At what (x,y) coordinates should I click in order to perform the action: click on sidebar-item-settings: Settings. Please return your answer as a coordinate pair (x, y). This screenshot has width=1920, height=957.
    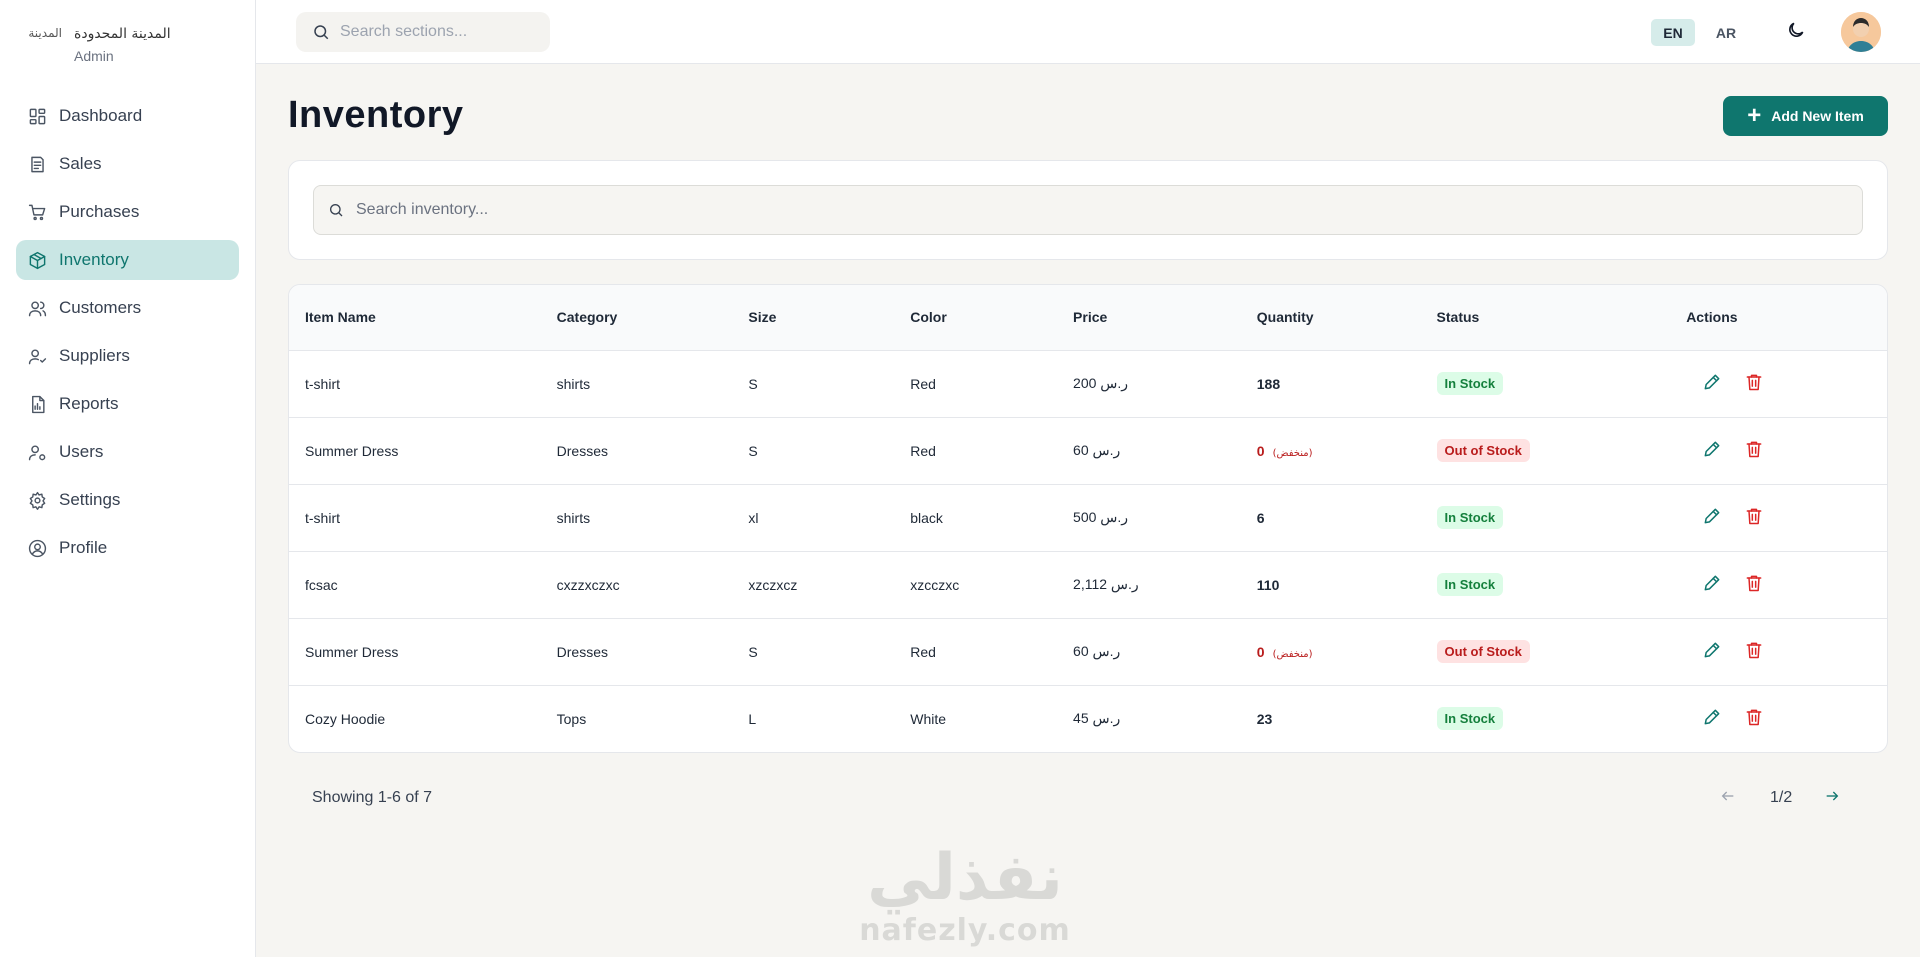
    Looking at the image, I should click on (127, 500).